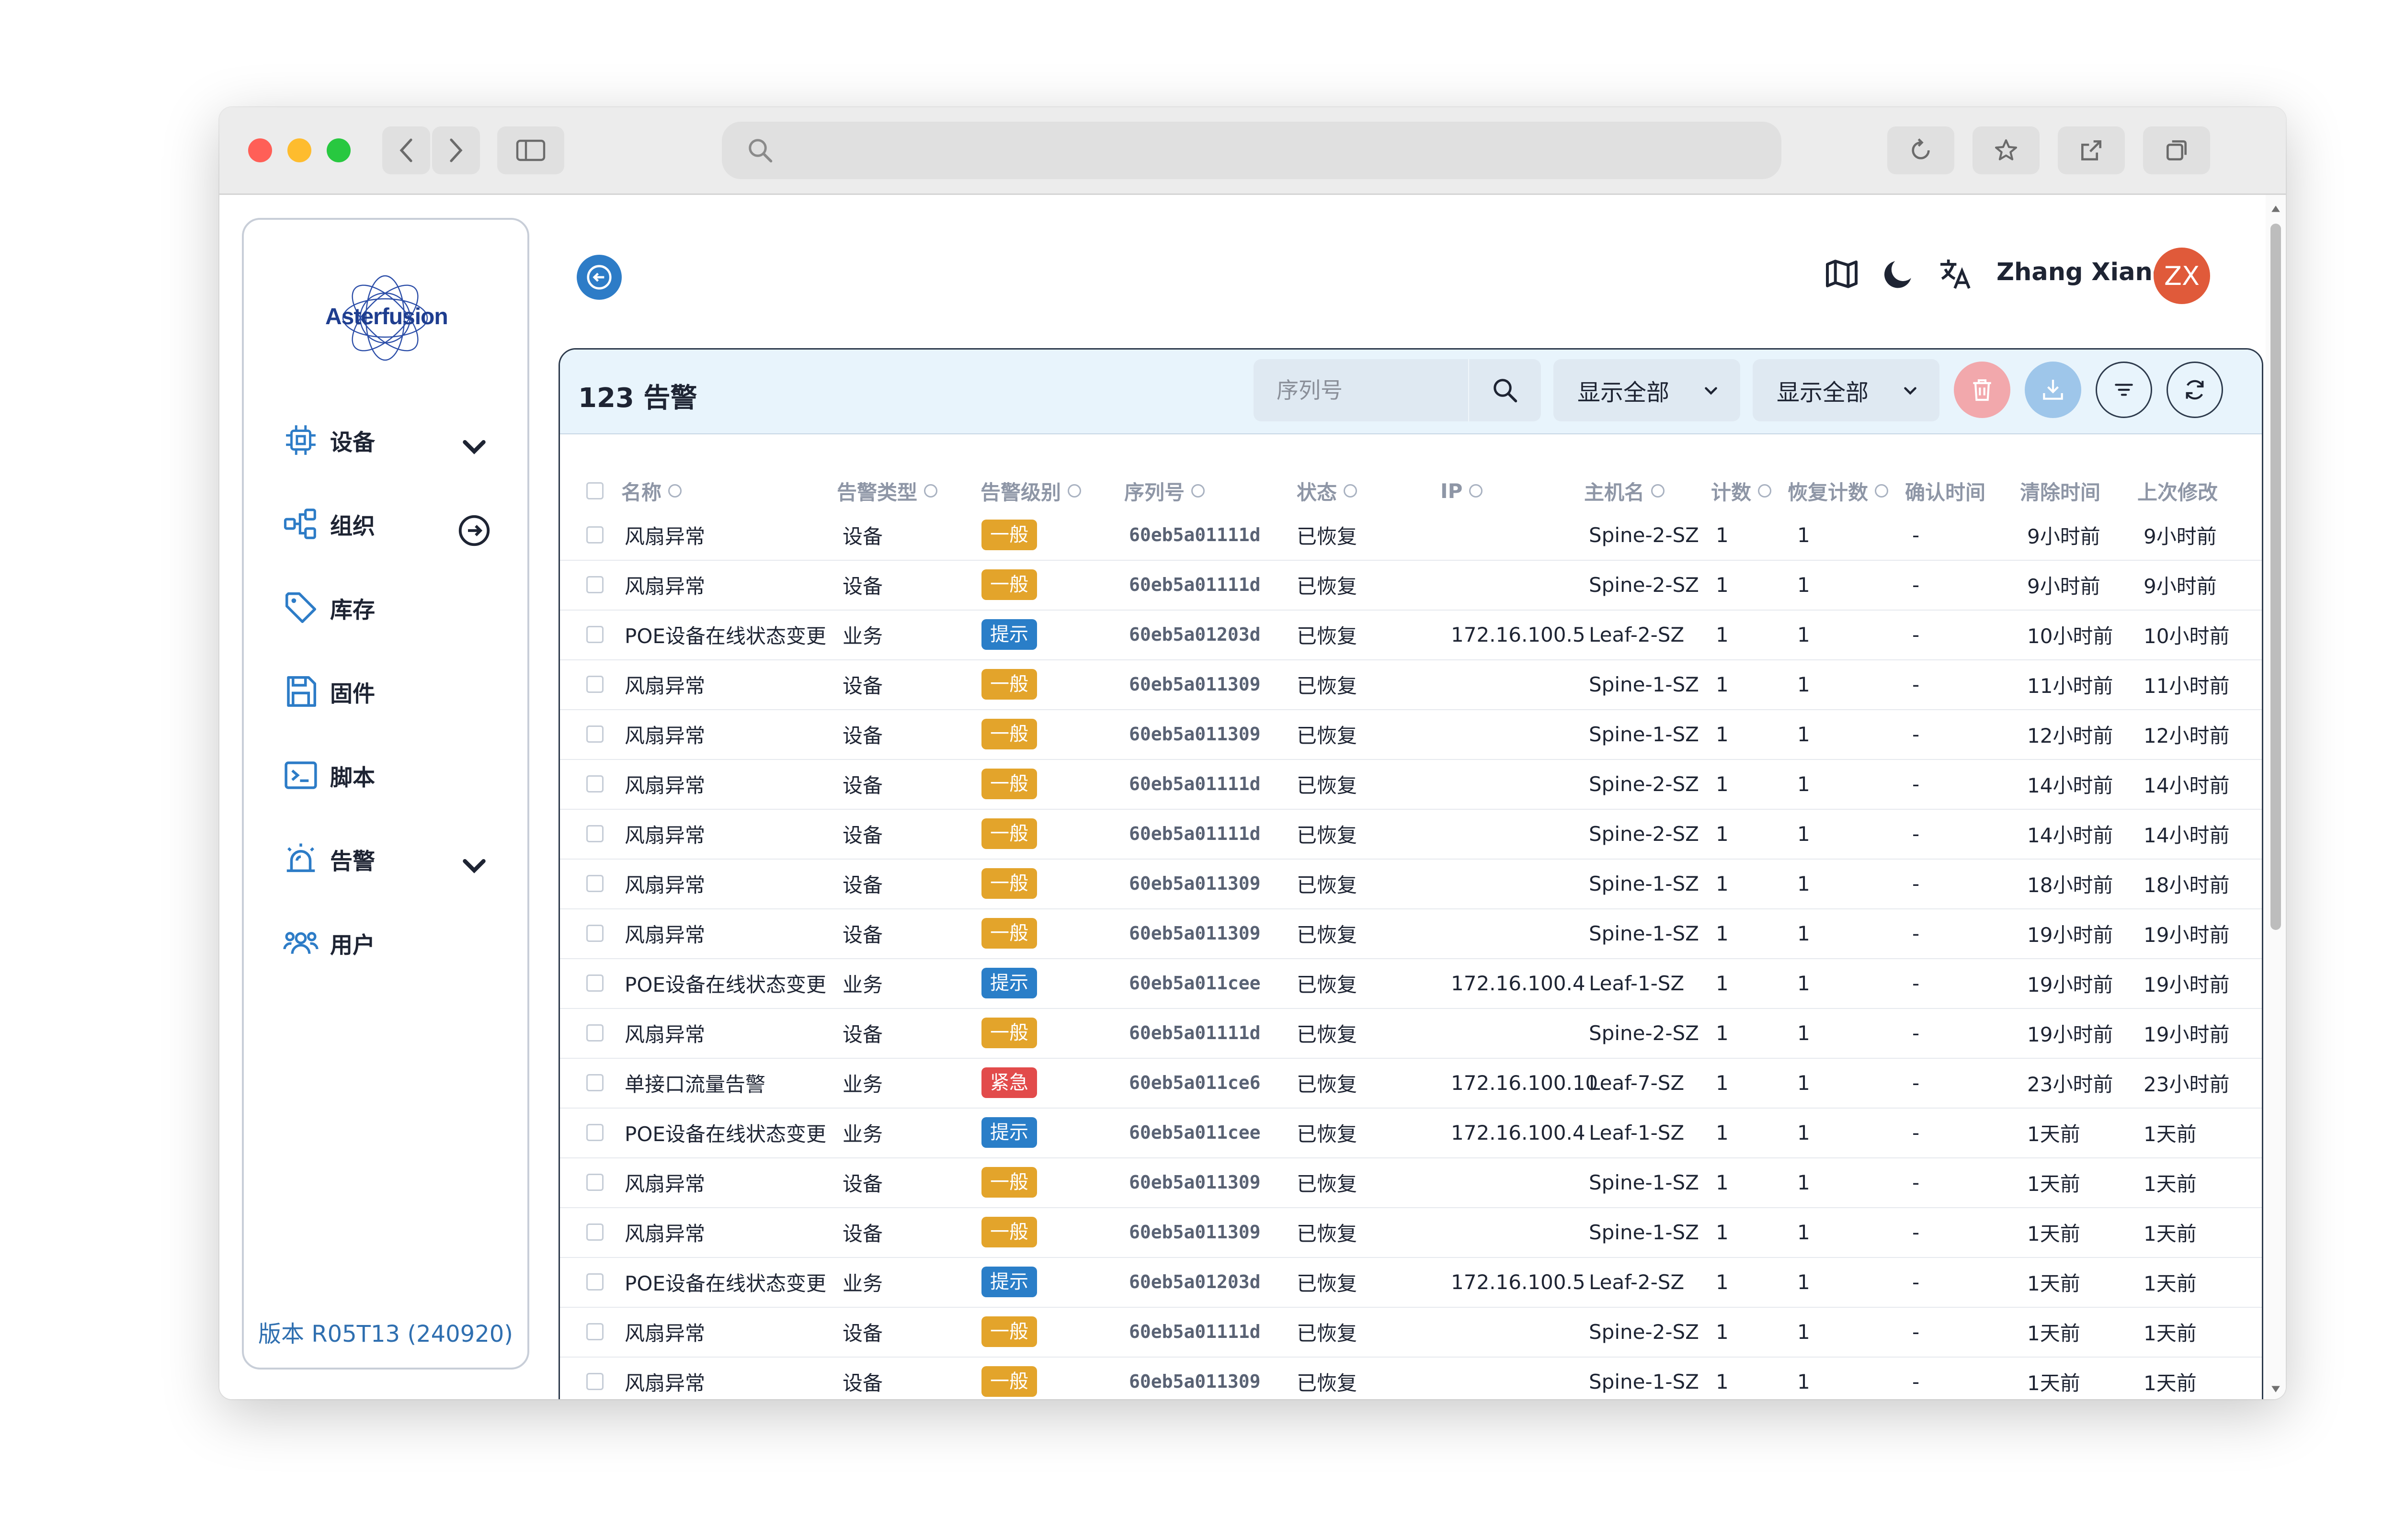 This screenshot has width=2395, height=1540. What do you see at coordinates (1461, 491) in the screenshot?
I see `column-header-ip: IP` at bounding box center [1461, 491].